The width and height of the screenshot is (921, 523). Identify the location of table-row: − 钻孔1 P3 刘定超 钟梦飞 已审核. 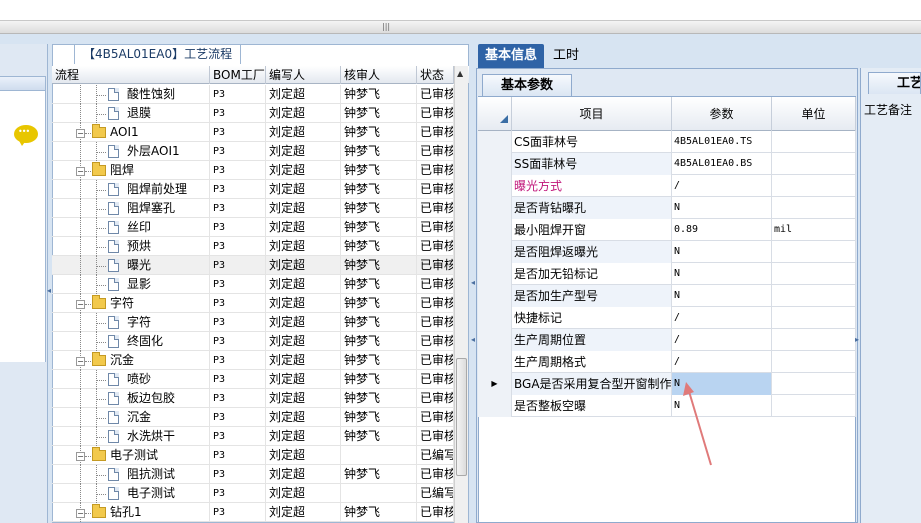
(253, 512).